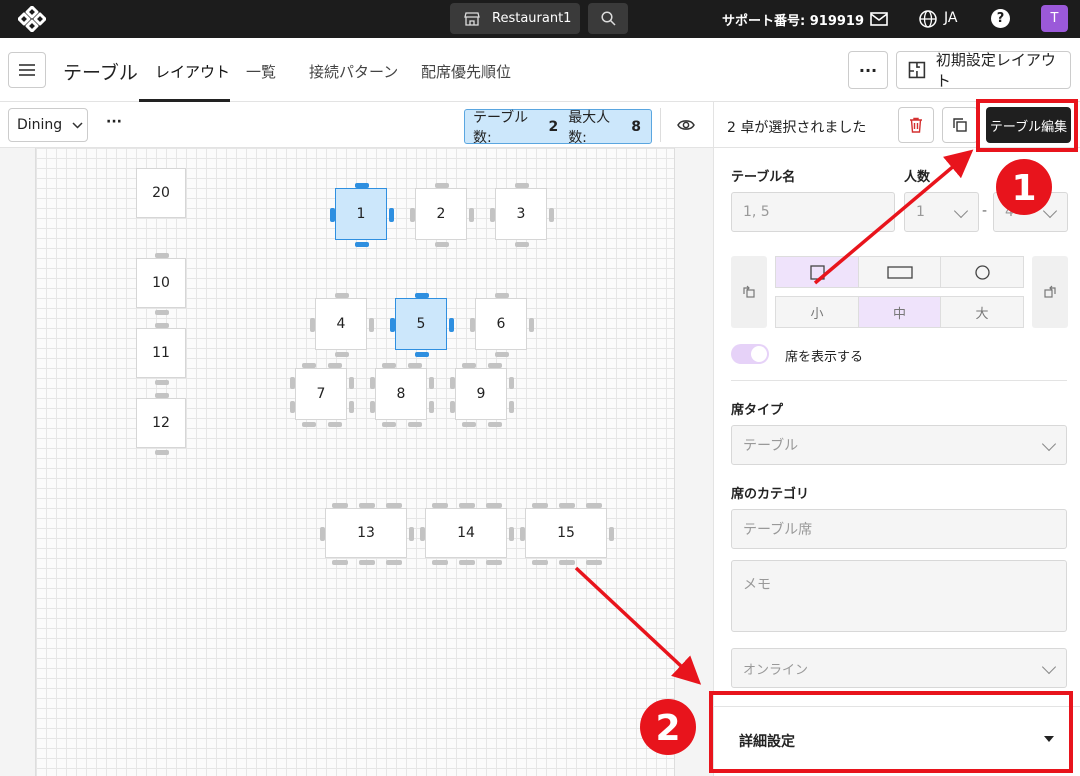  What do you see at coordinates (817, 312) in the screenshot?
I see `size-small-button: 小` at bounding box center [817, 312].